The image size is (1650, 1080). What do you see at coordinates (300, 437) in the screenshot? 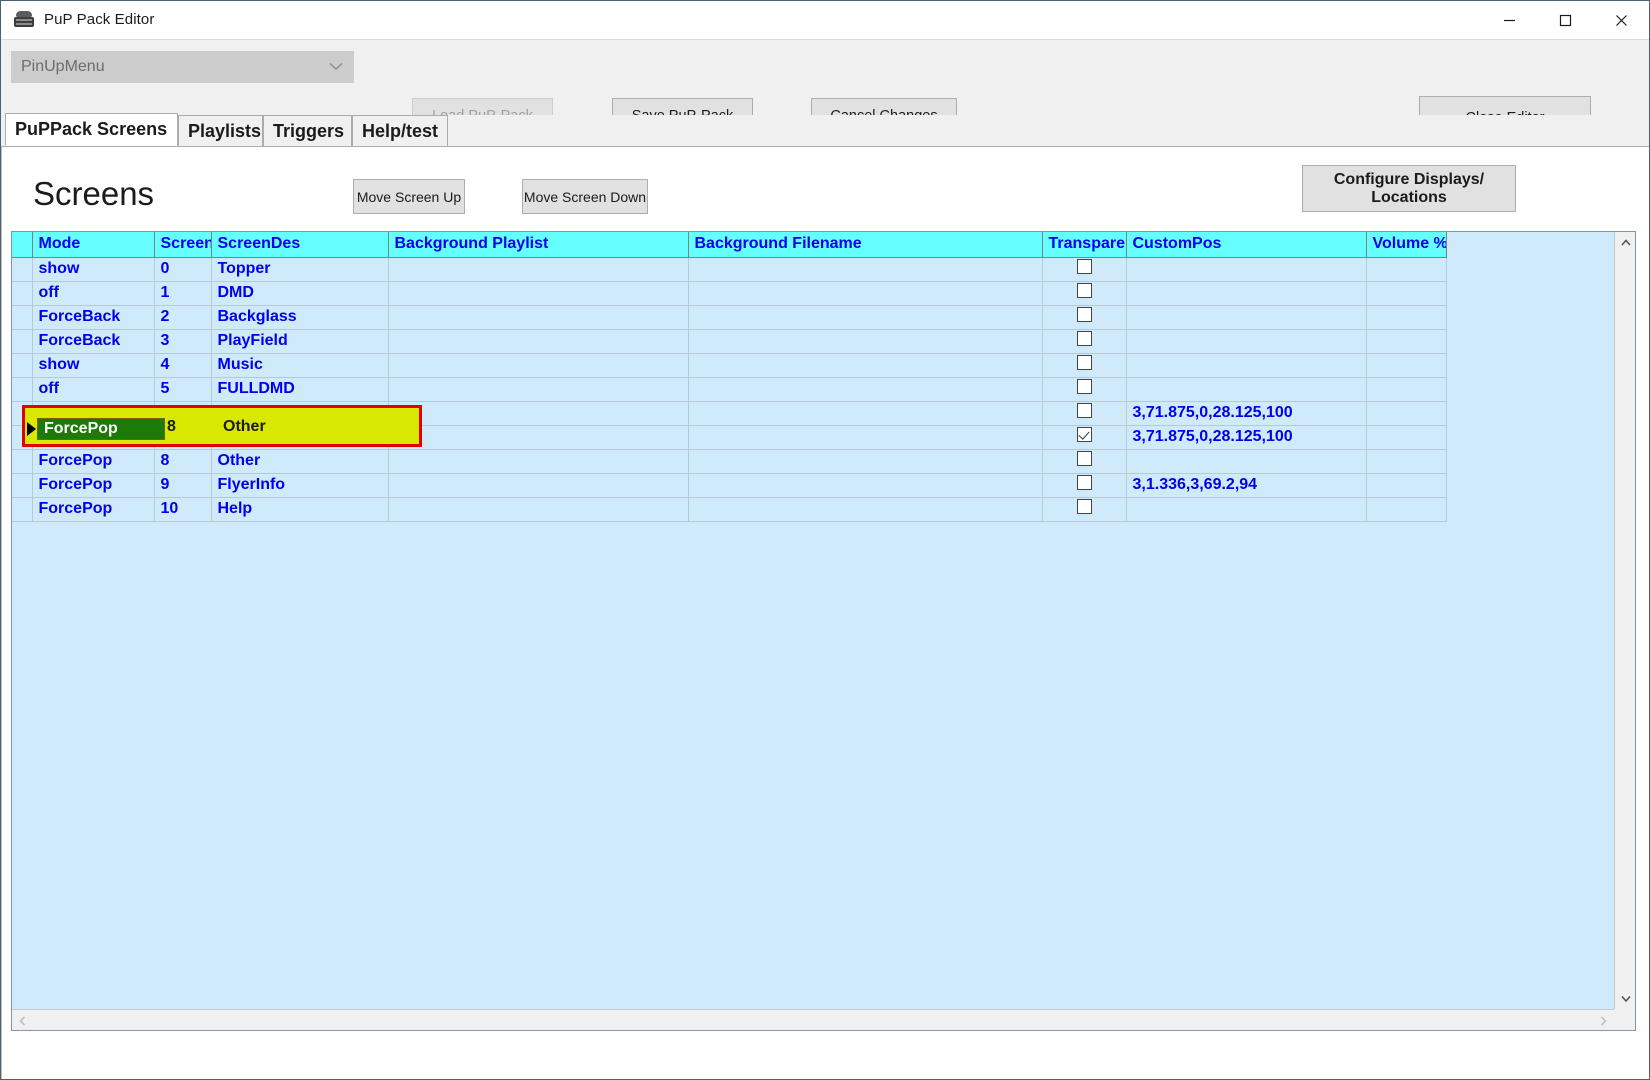
I see `cell-screendes: Loading` at bounding box center [300, 437].